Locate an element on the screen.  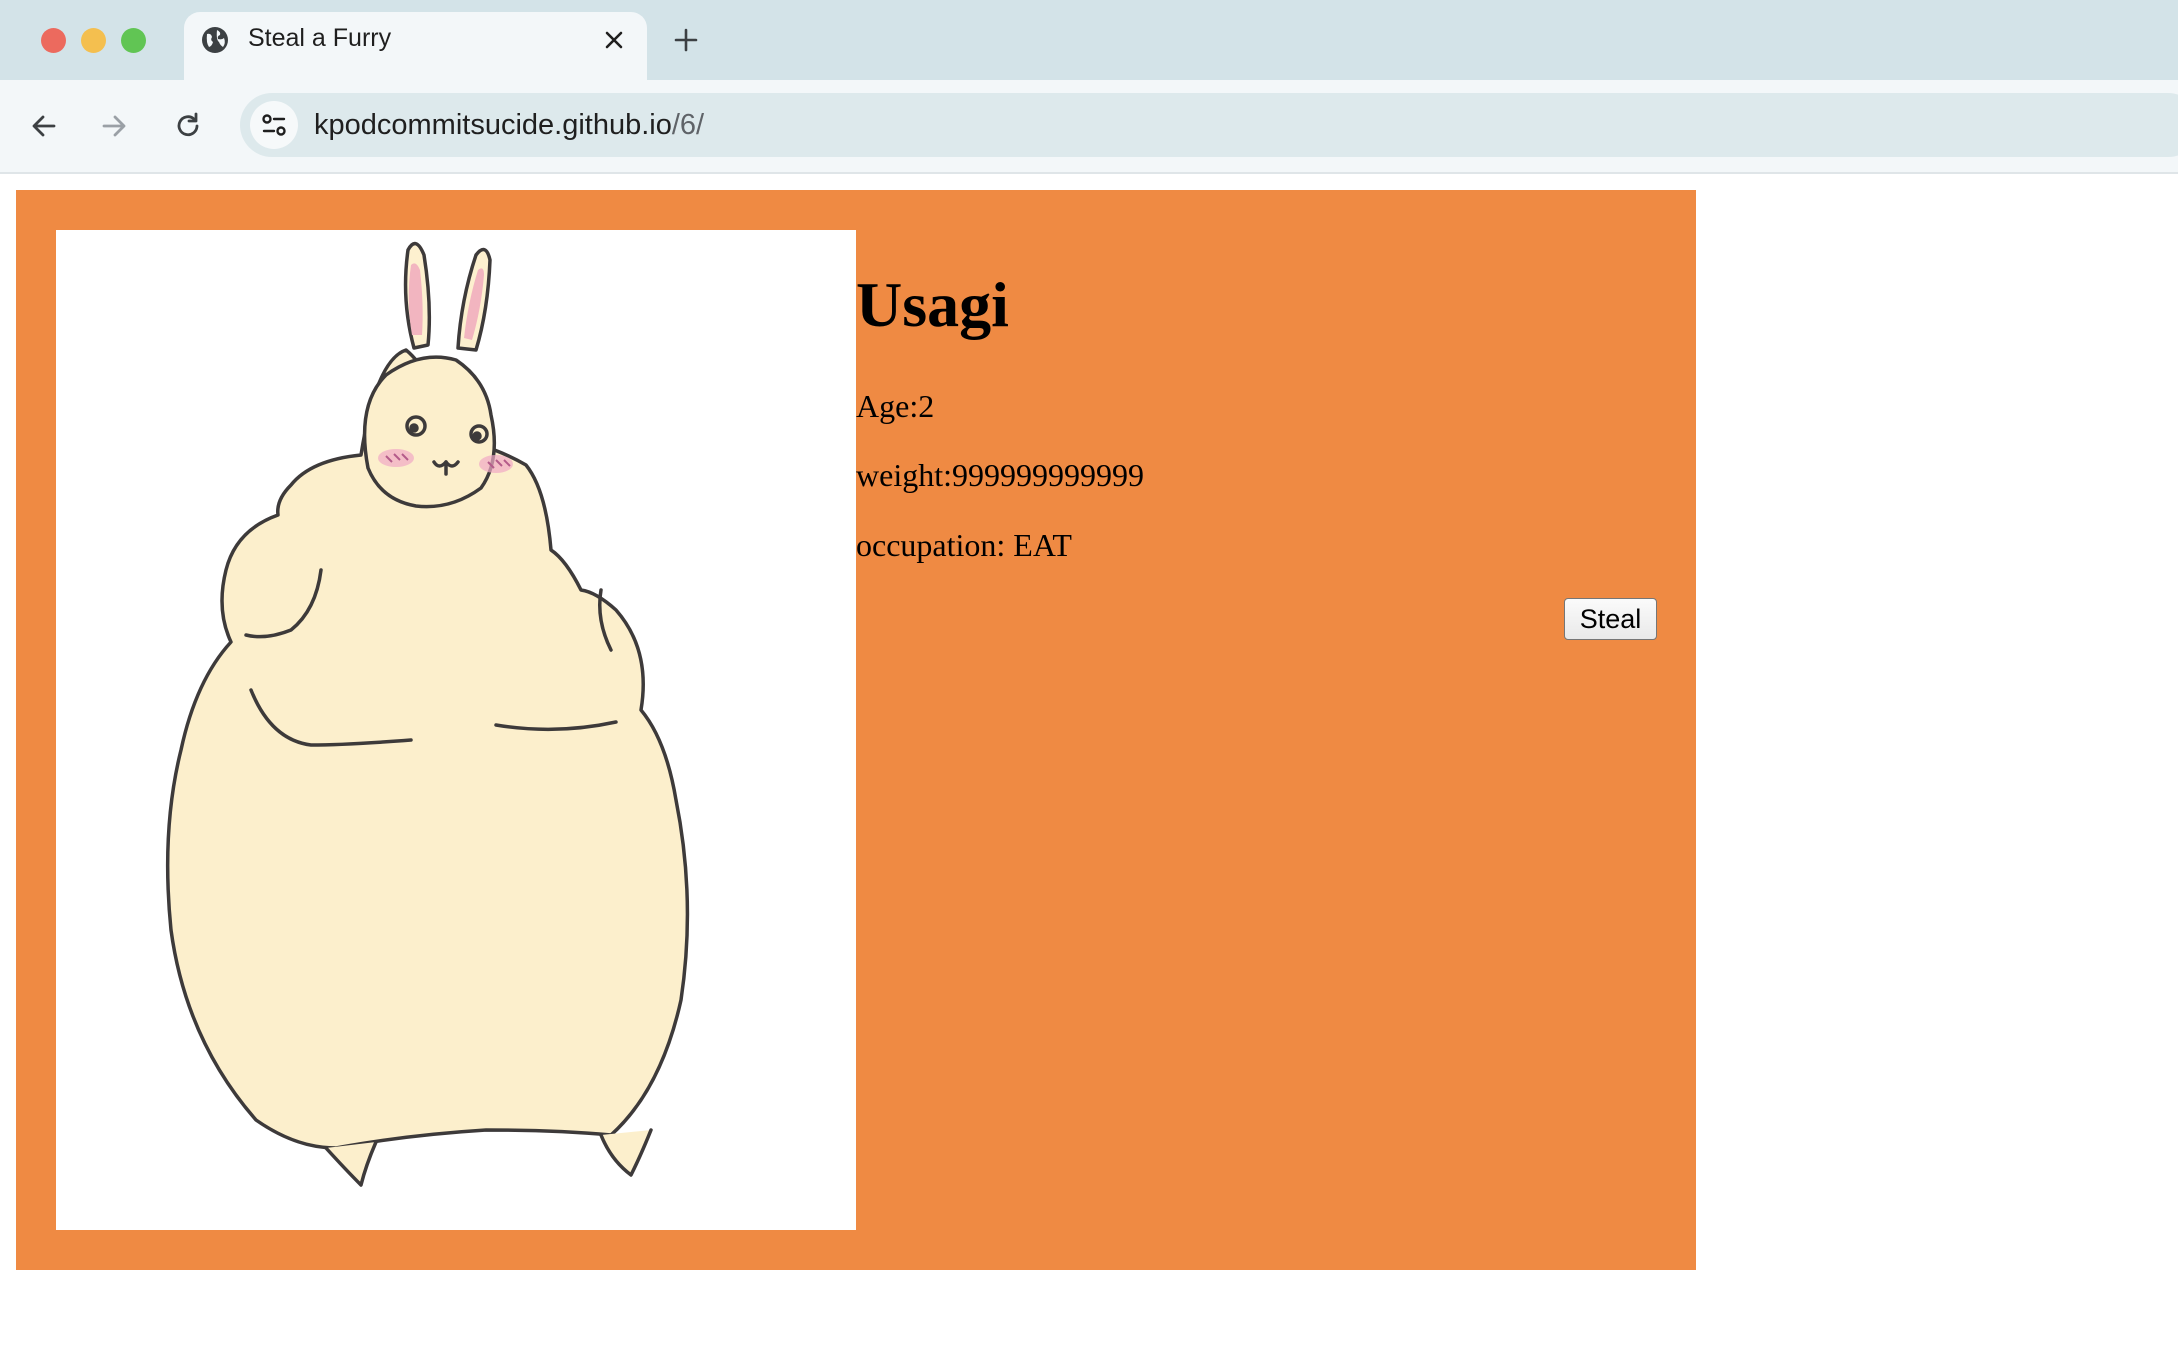
url-text: kpodcommitsucide.github.io/6/ is located at coordinates (509, 125).